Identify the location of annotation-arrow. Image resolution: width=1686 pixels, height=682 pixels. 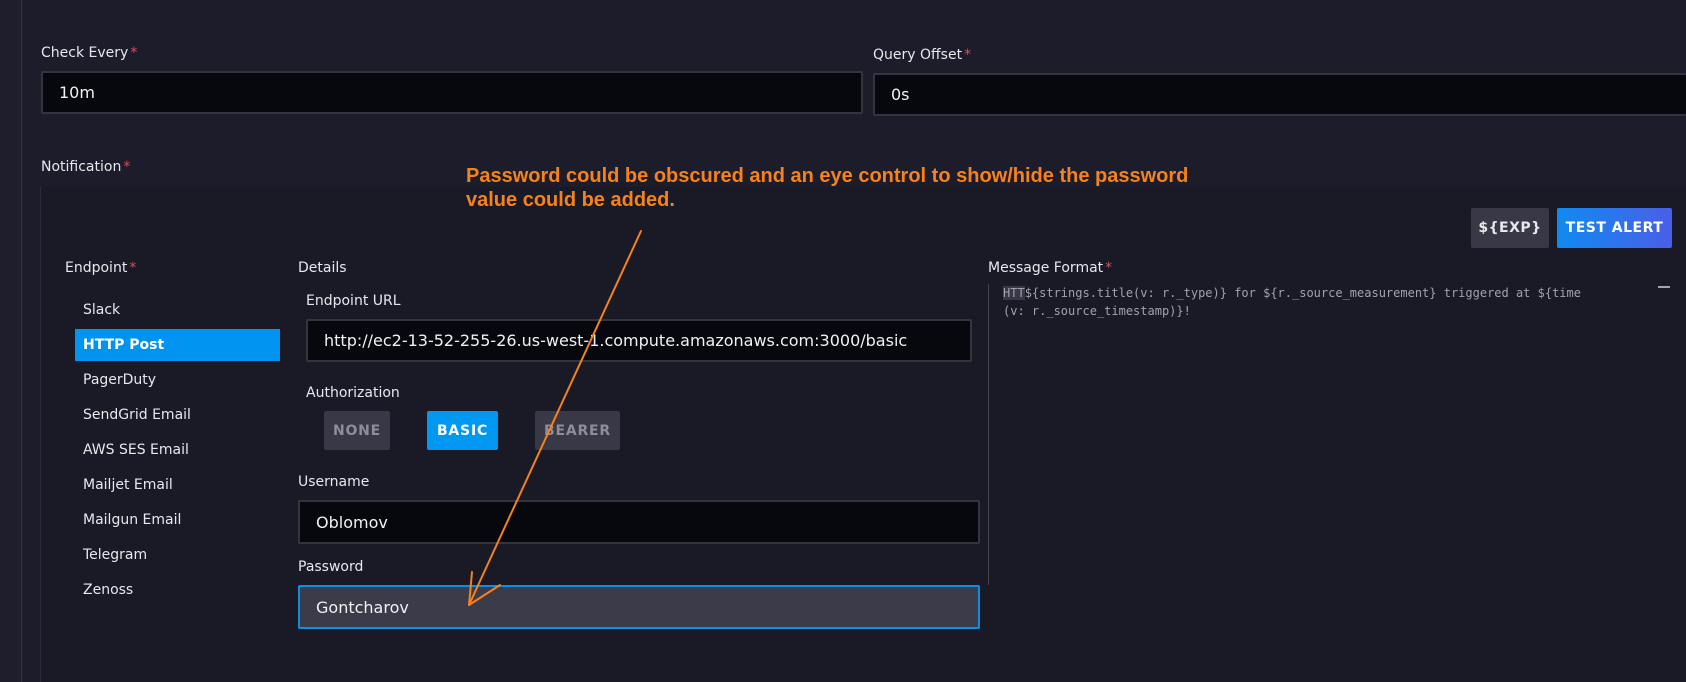
(555, 418).